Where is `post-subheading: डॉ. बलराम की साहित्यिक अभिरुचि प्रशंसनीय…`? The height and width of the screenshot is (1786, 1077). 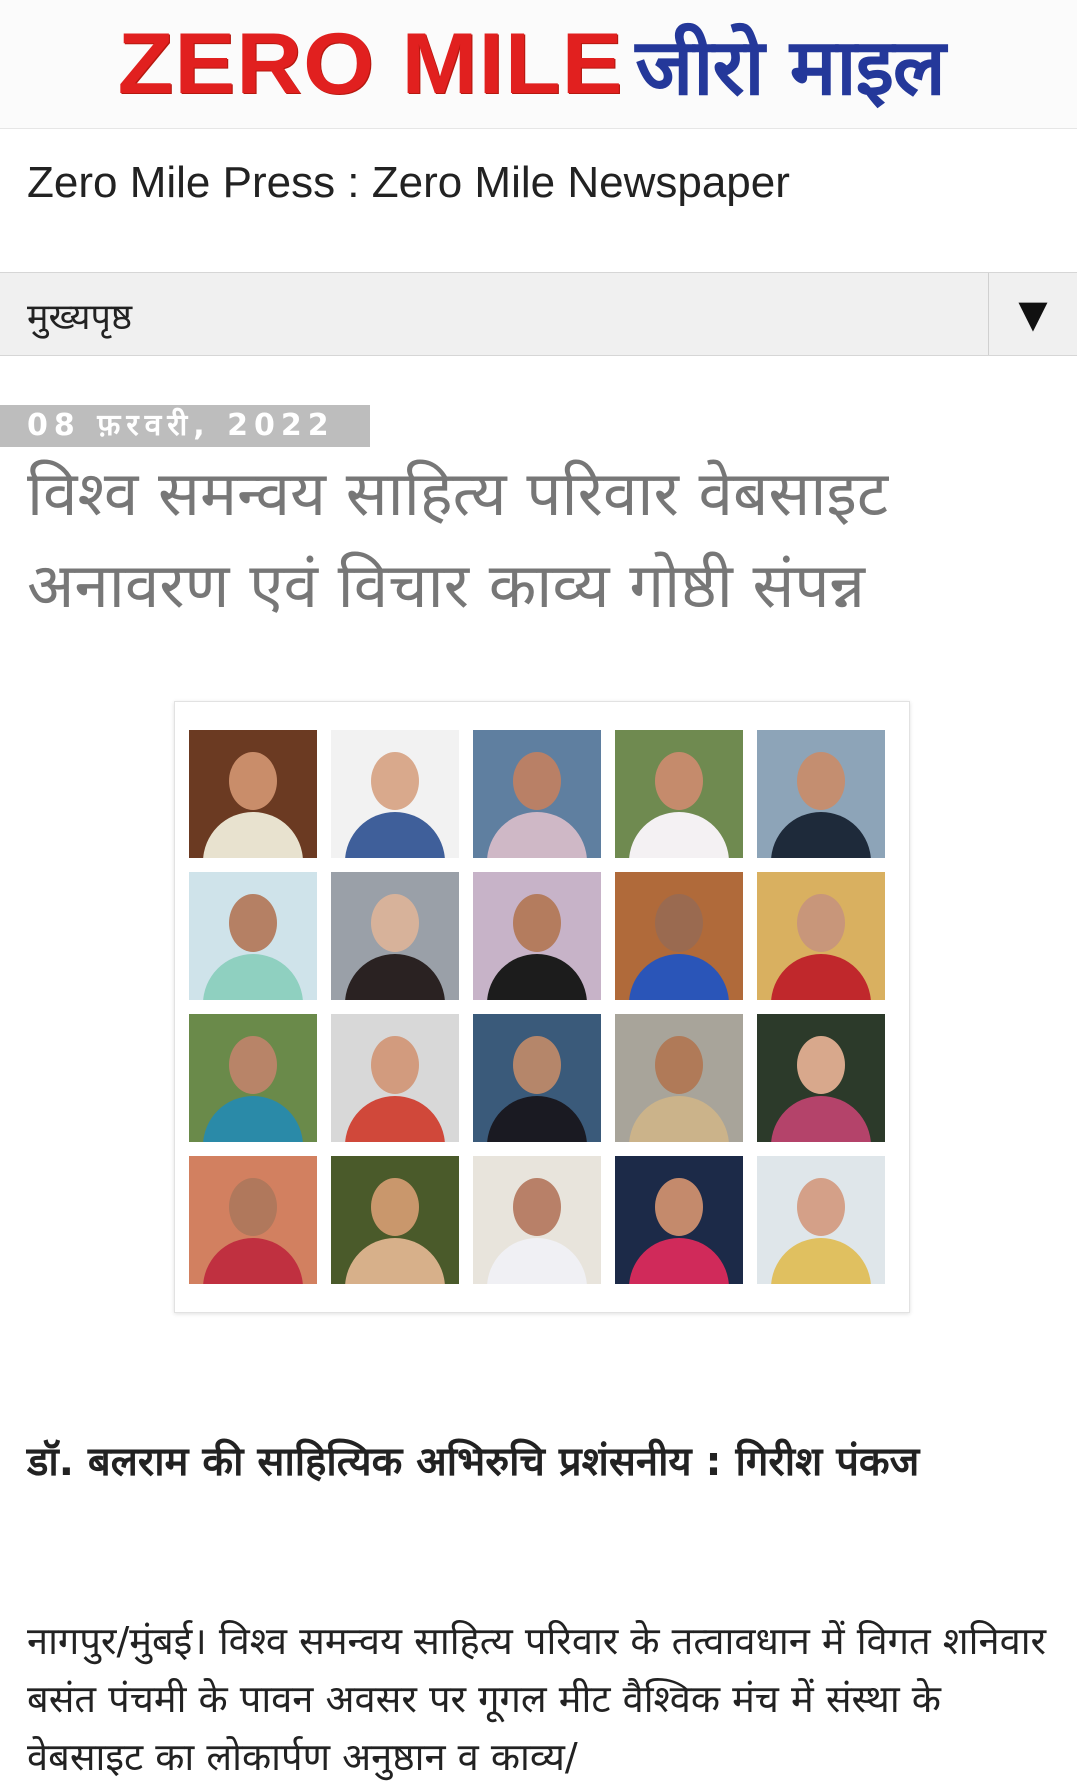 post-subheading: डॉ. बलराम की साहित्यिक अभिरुचि प्रशंसनीय… is located at coordinates (473, 1462).